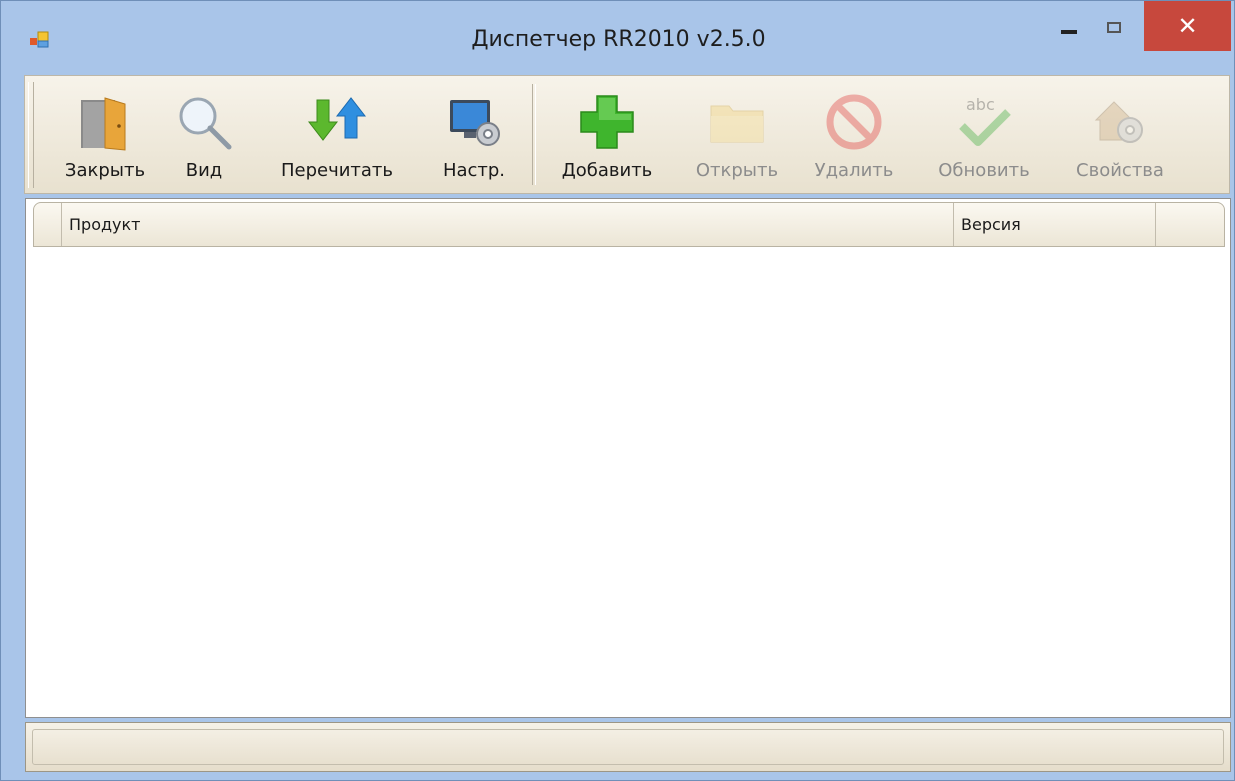 The width and height of the screenshot is (1235, 781). I want to click on open-label: Открыть, so click(737, 170).